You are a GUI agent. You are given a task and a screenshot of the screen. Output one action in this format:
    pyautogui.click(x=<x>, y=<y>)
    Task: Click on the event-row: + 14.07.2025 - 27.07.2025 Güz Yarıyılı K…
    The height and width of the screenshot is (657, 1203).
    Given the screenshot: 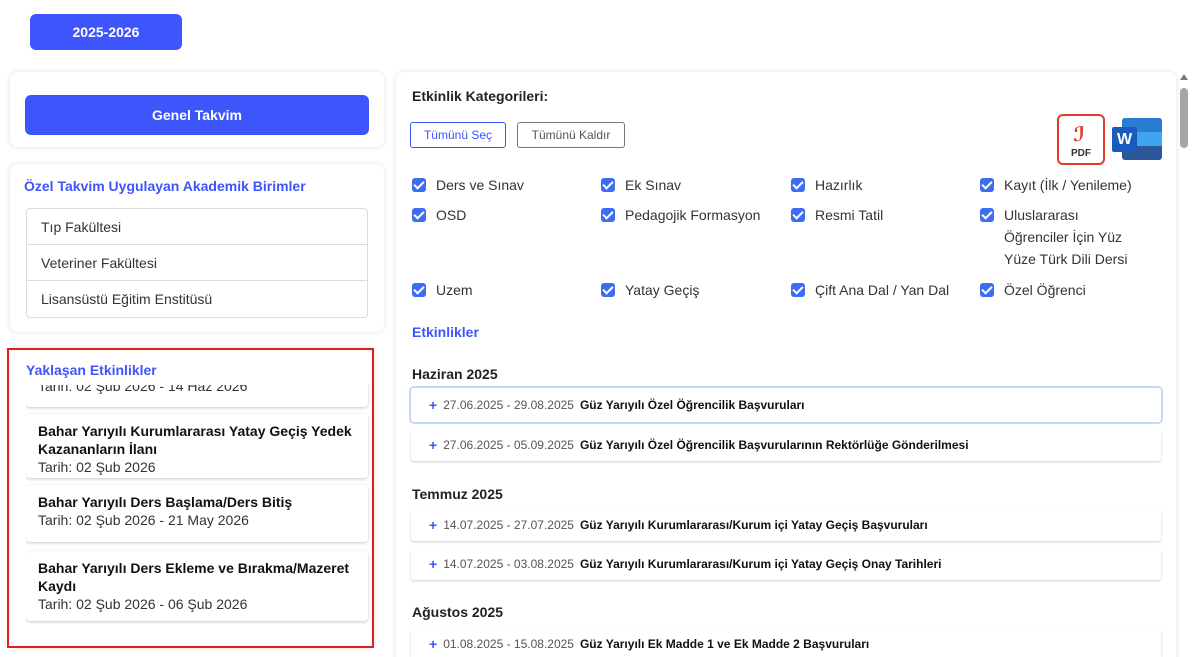 What is the action you would take?
    pyautogui.click(x=786, y=525)
    